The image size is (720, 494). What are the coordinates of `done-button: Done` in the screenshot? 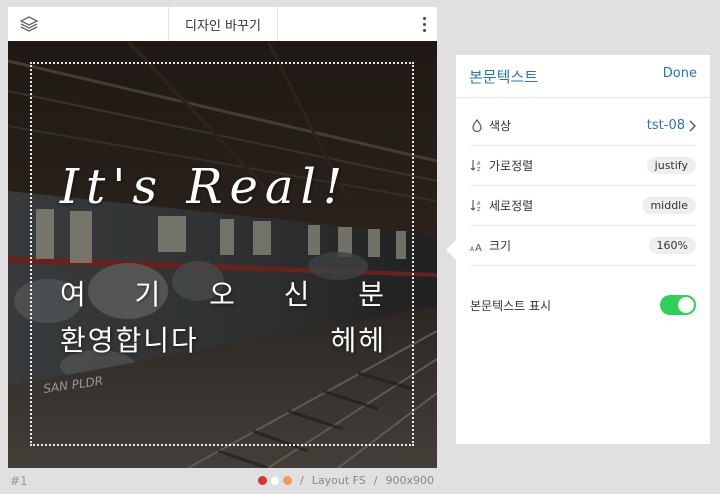 It's located at (680, 73).